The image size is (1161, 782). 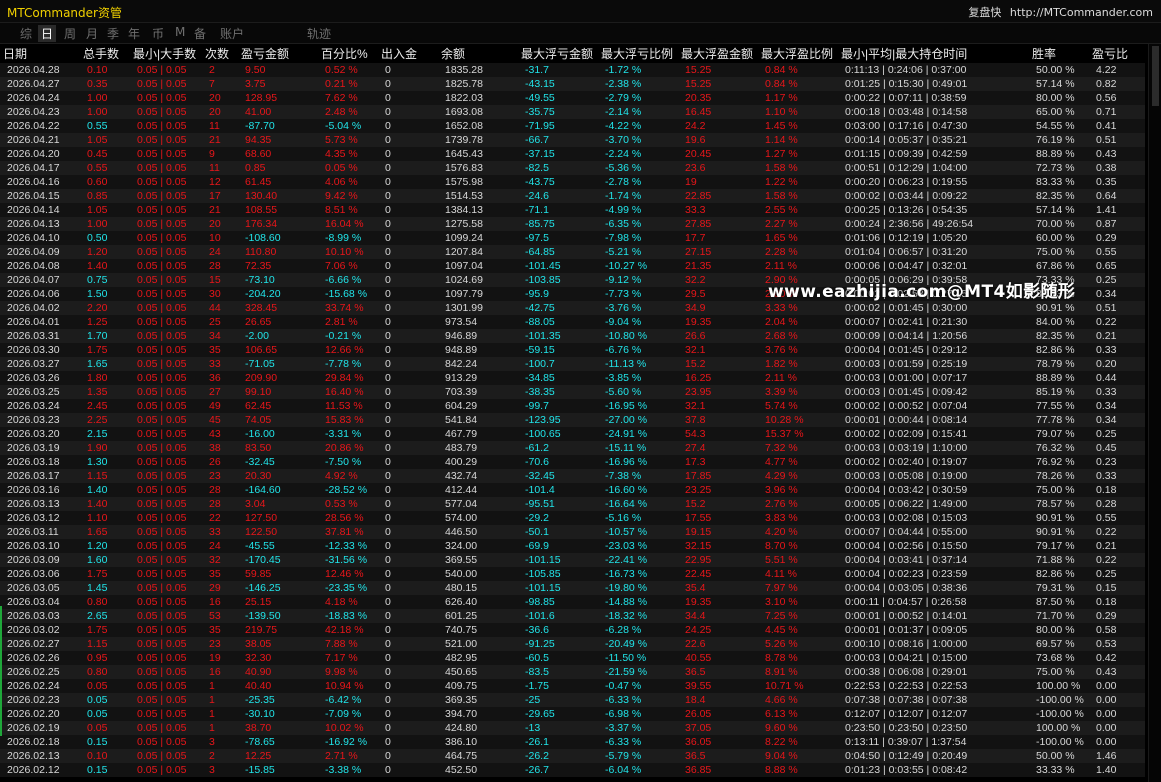 I want to click on column-header-14: 盈亏比, so click(x=1117, y=53).